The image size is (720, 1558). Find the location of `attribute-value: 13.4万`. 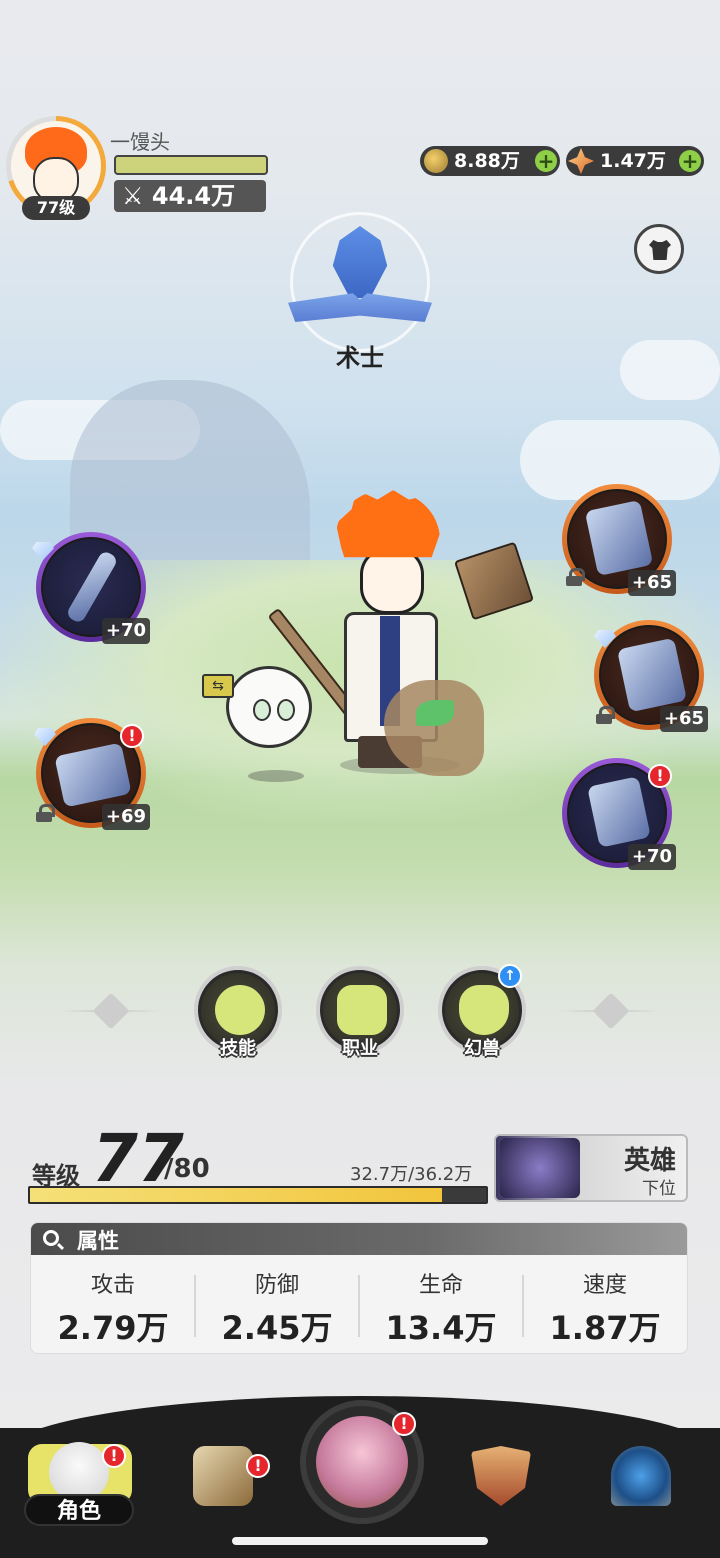

attribute-value: 13.4万 is located at coordinates (441, 1328).